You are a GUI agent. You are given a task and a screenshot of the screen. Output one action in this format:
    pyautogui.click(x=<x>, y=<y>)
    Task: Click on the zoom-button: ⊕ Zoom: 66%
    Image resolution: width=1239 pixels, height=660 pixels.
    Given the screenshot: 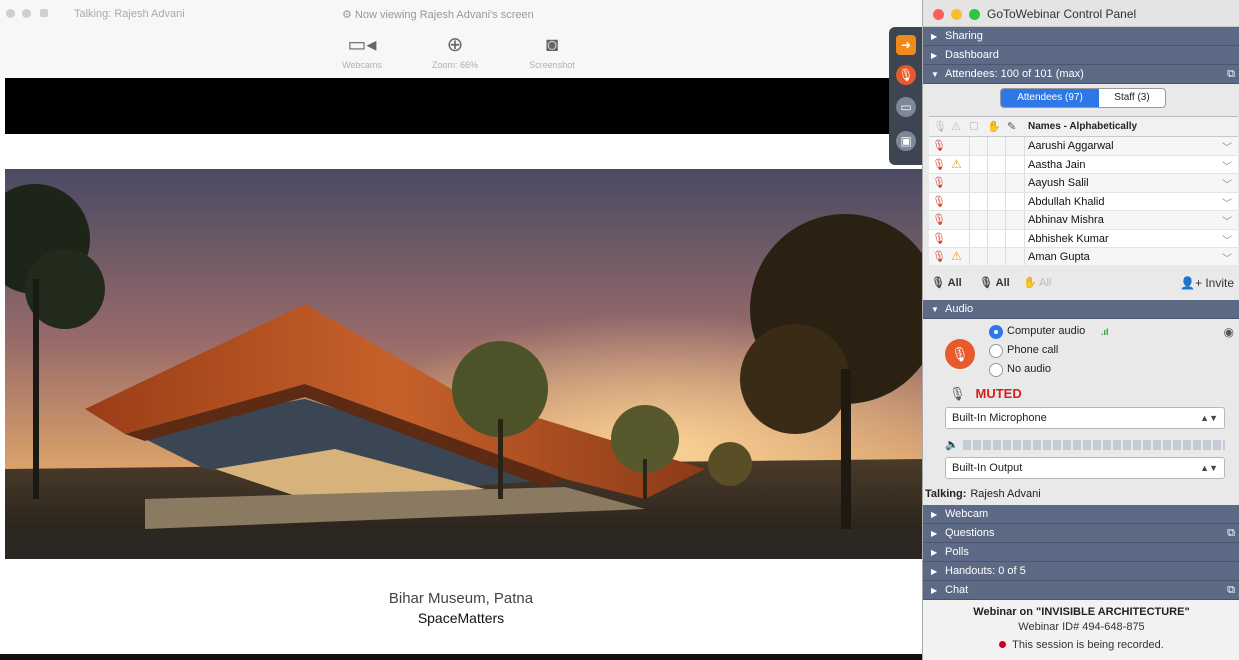 What is the action you would take?
    pyautogui.click(x=455, y=50)
    